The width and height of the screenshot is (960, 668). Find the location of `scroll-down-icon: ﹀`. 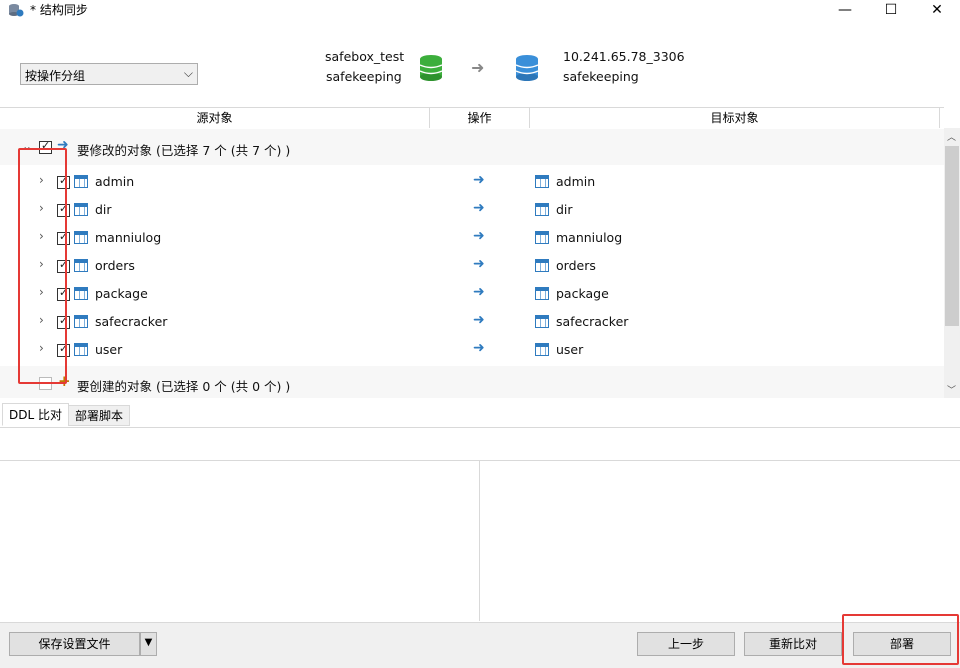

scroll-down-icon: ﹀ is located at coordinates (951, 389).